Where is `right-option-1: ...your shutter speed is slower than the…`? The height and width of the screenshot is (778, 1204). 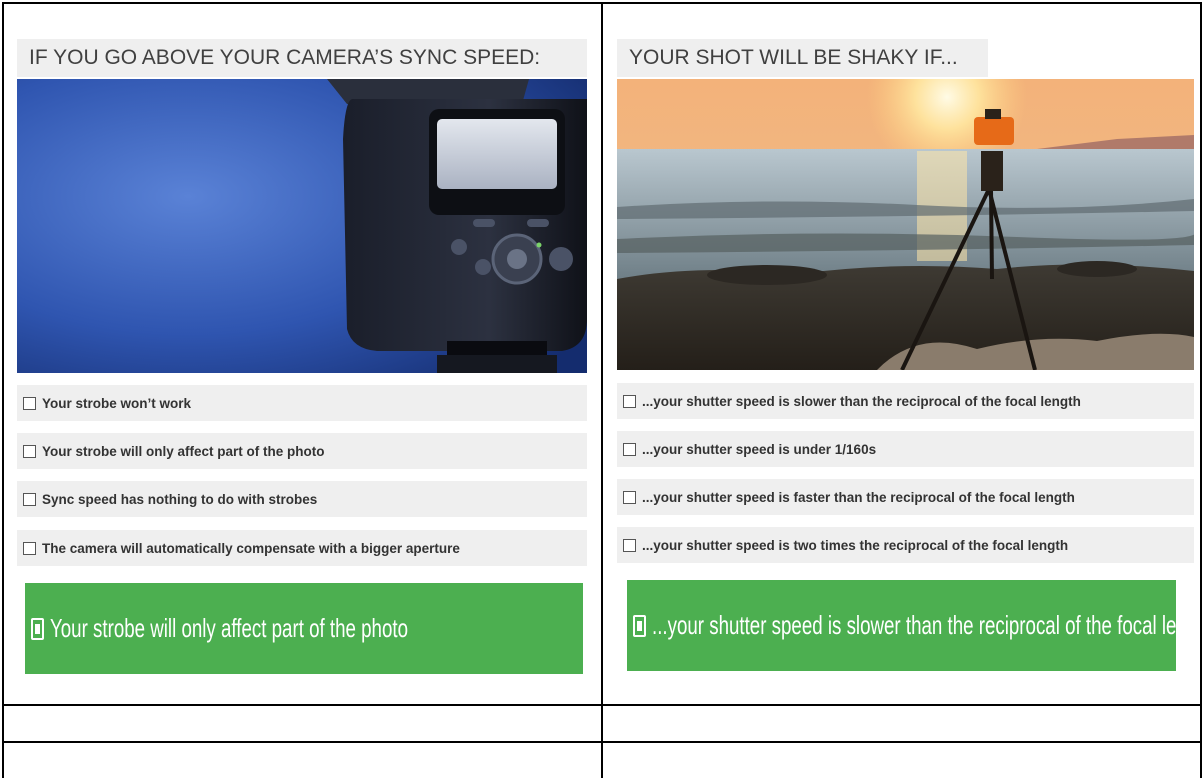
right-option-1: ...your shutter speed is slower than the… is located at coordinates (905, 401).